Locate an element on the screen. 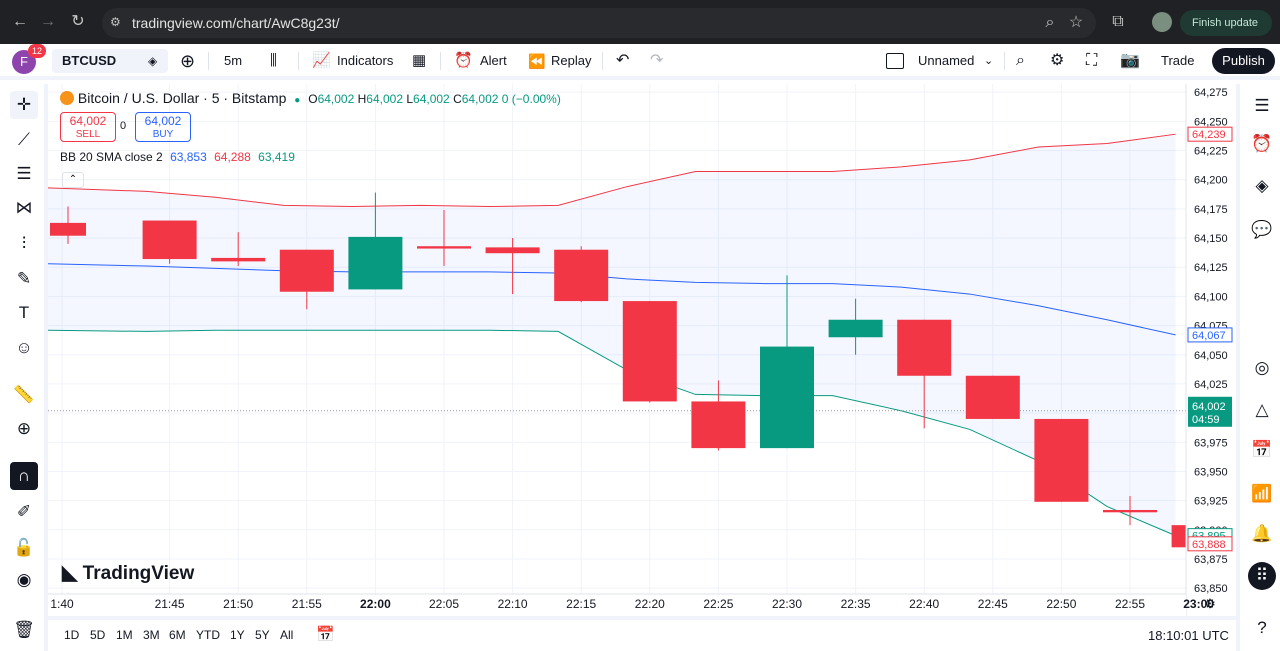 The height and width of the screenshot is (651, 1280). trendline-icon: ⟋ is located at coordinates (24, 140).